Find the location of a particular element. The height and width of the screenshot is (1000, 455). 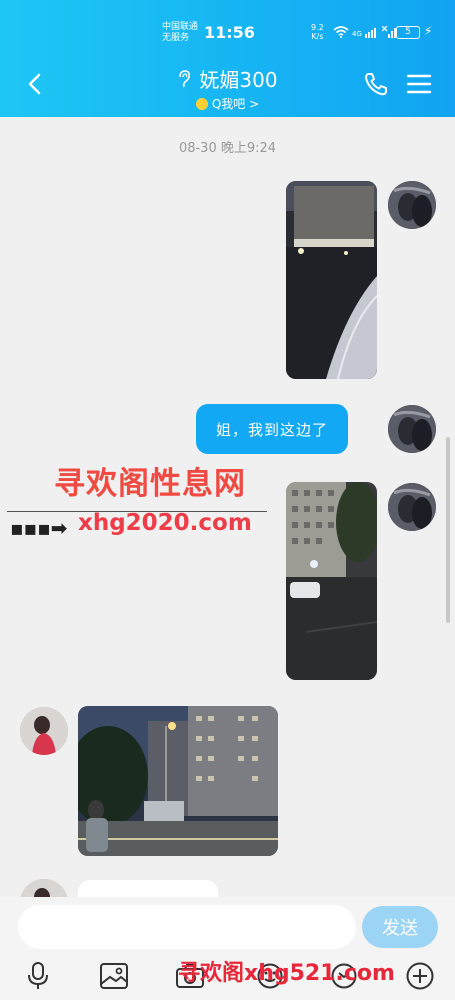

image-message-street-view is located at coordinates (178, 781).